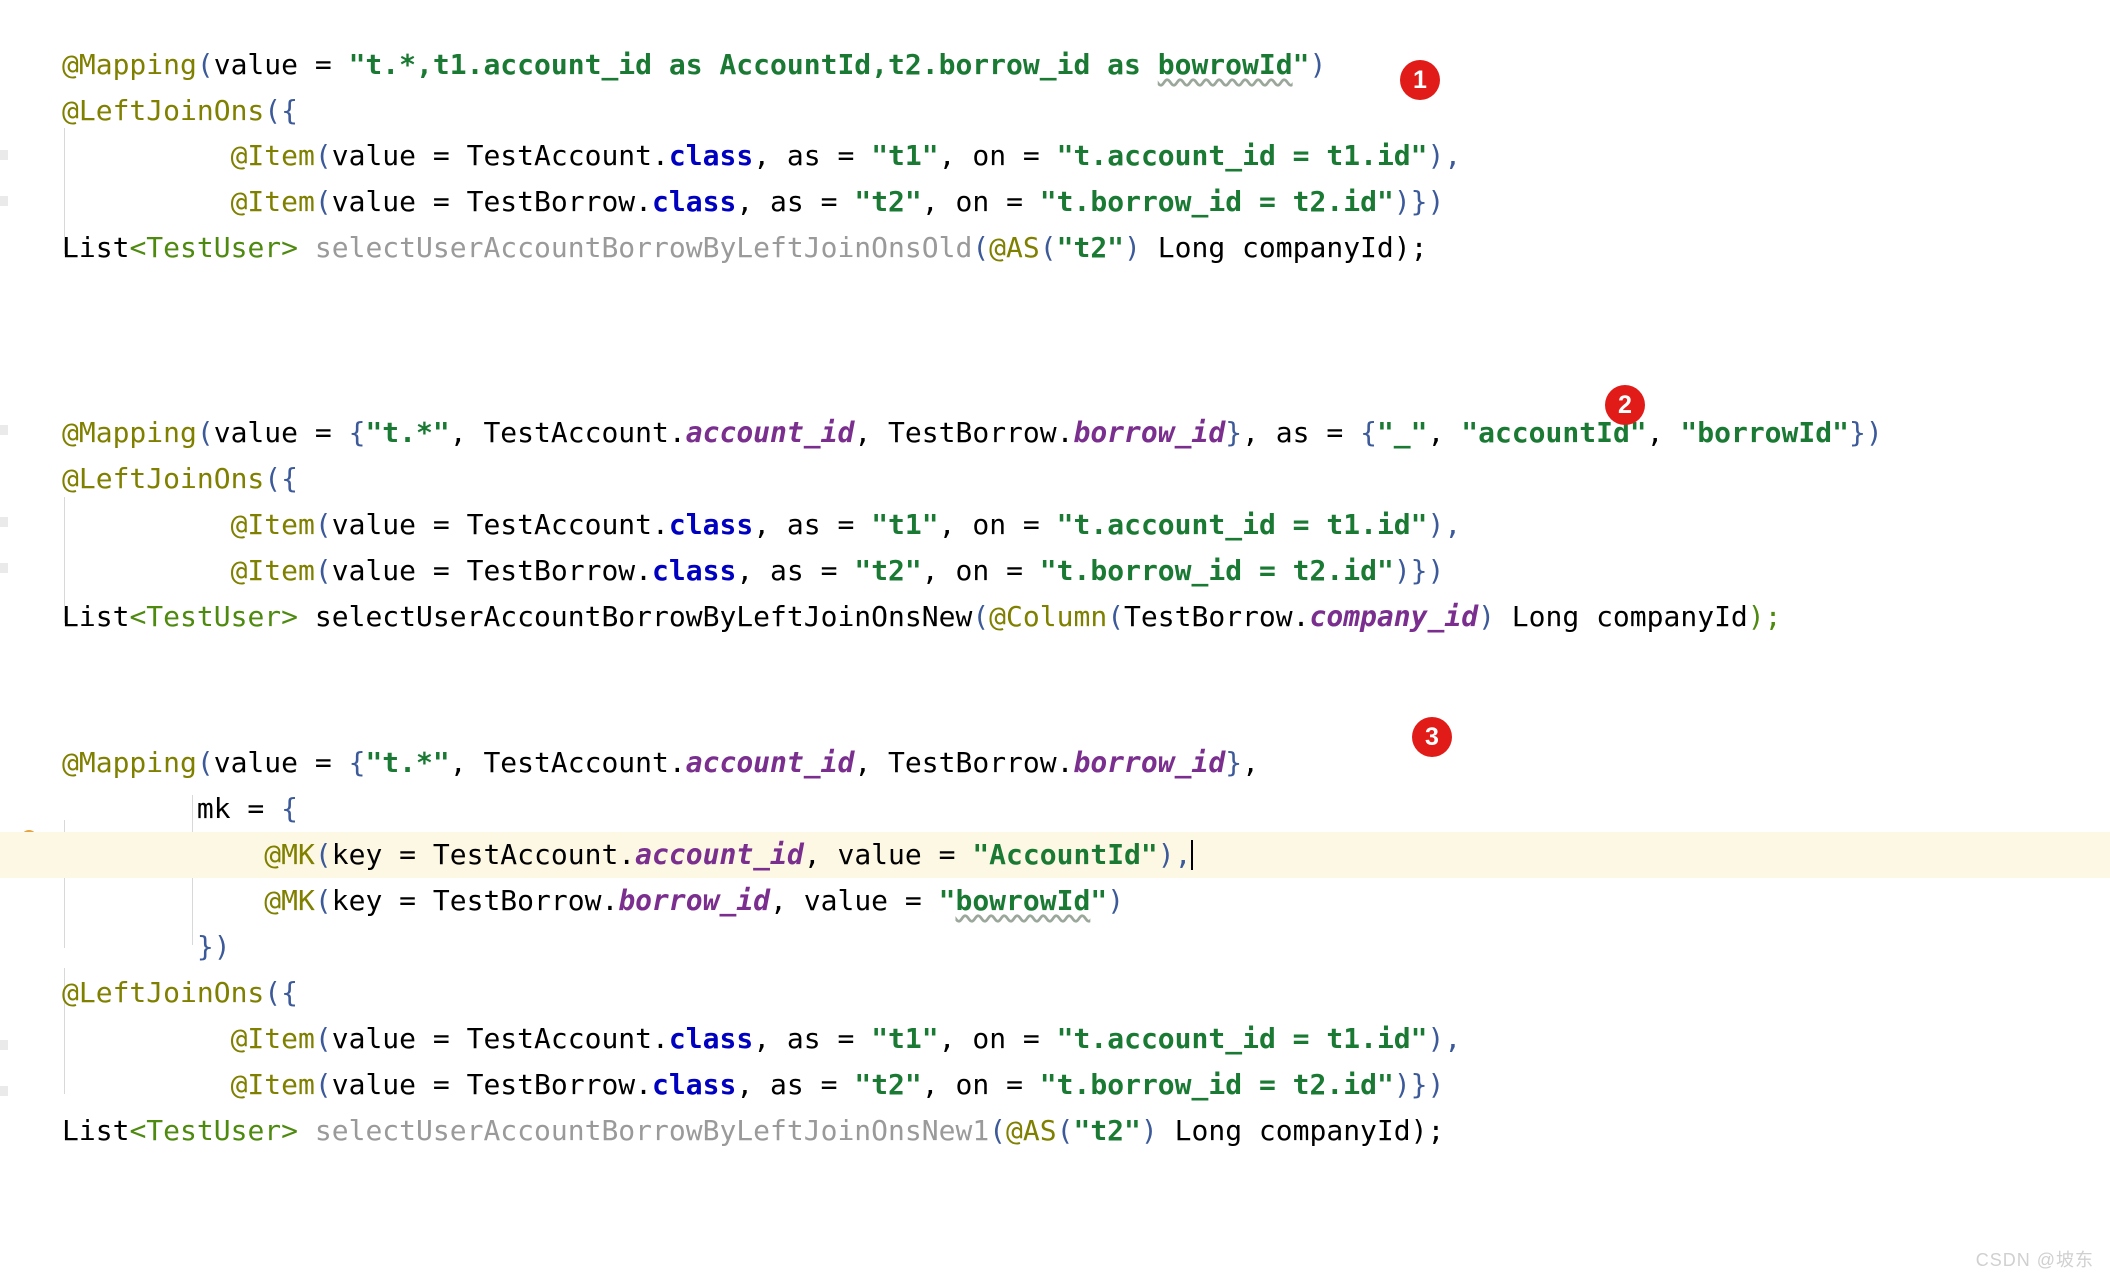 This screenshot has height=1280, width=2110. Describe the element at coordinates (1065, 854) in the screenshot. I see `string-literal: "AccountId"` at that location.